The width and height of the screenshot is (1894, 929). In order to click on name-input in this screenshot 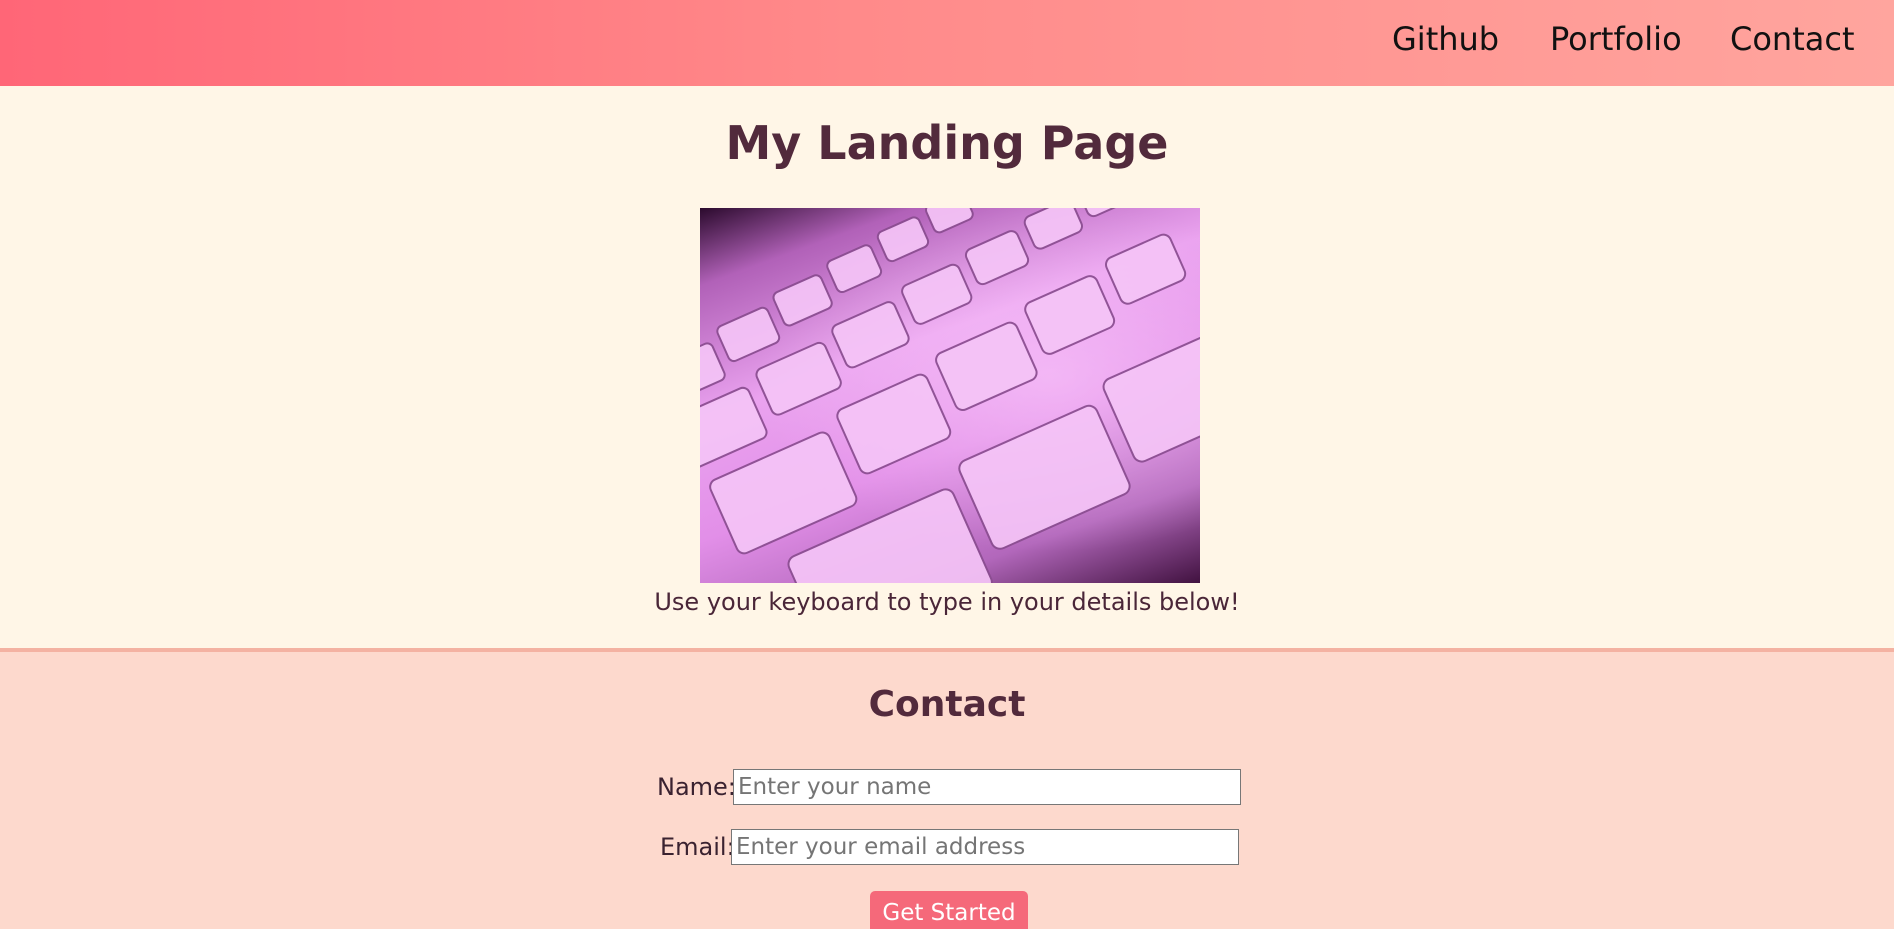, I will do `click(987, 787)`.